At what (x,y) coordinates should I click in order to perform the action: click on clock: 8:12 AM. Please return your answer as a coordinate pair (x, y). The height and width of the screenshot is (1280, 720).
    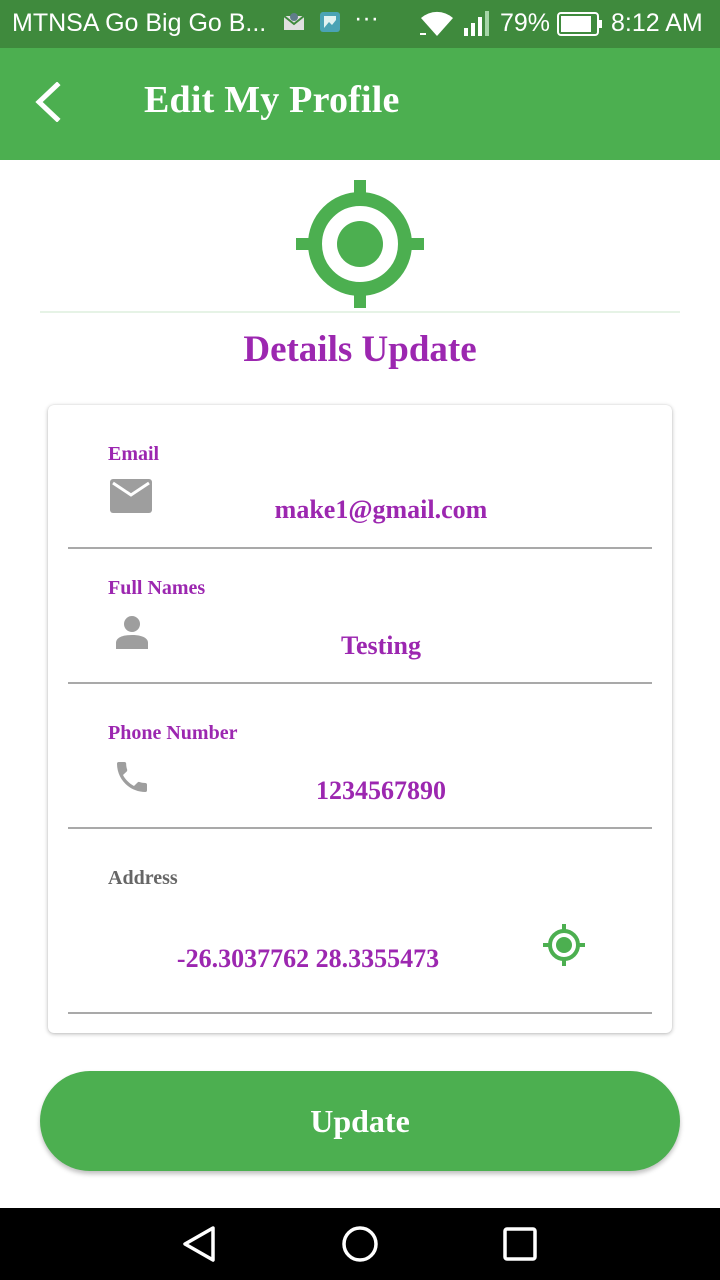
    Looking at the image, I should click on (657, 23).